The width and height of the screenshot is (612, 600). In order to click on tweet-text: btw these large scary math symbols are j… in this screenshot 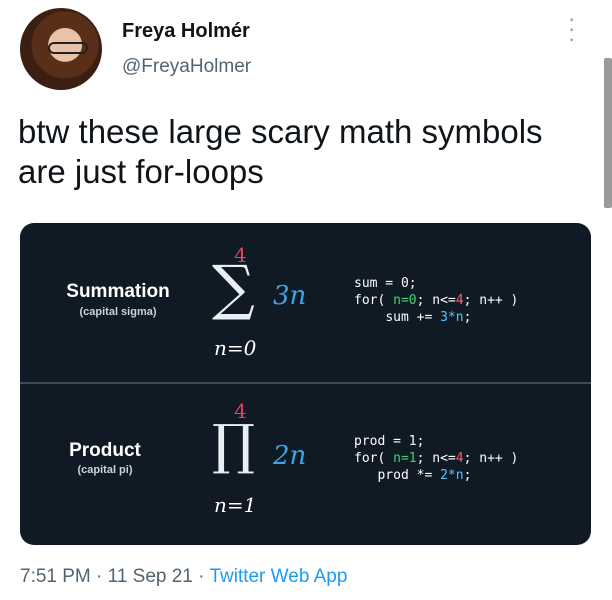, I will do `click(280, 151)`.